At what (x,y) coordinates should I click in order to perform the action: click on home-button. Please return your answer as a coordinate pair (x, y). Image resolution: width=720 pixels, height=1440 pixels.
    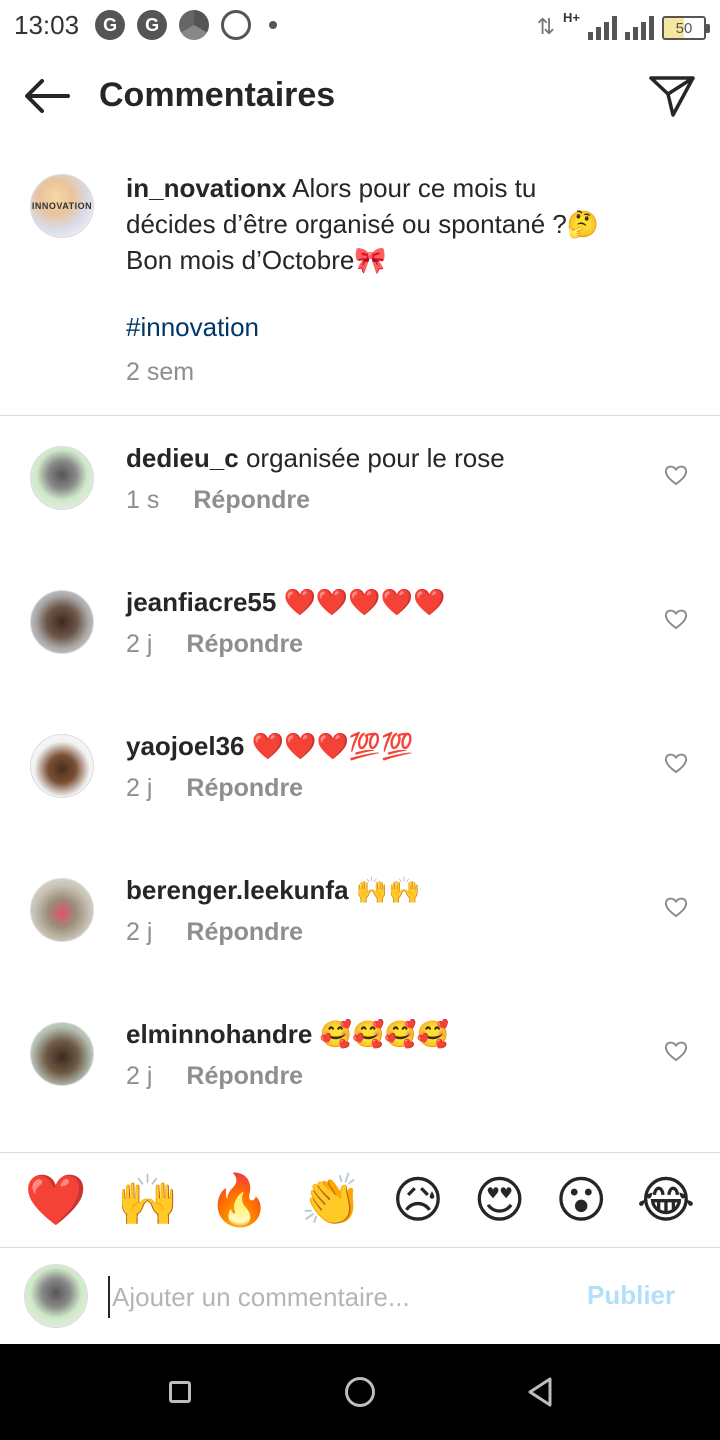
    Looking at the image, I should click on (360, 1392).